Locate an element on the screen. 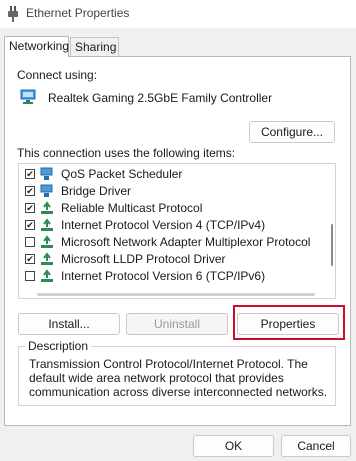 The image size is (356, 461). network-adapter-icon is located at coordinates (28, 96).